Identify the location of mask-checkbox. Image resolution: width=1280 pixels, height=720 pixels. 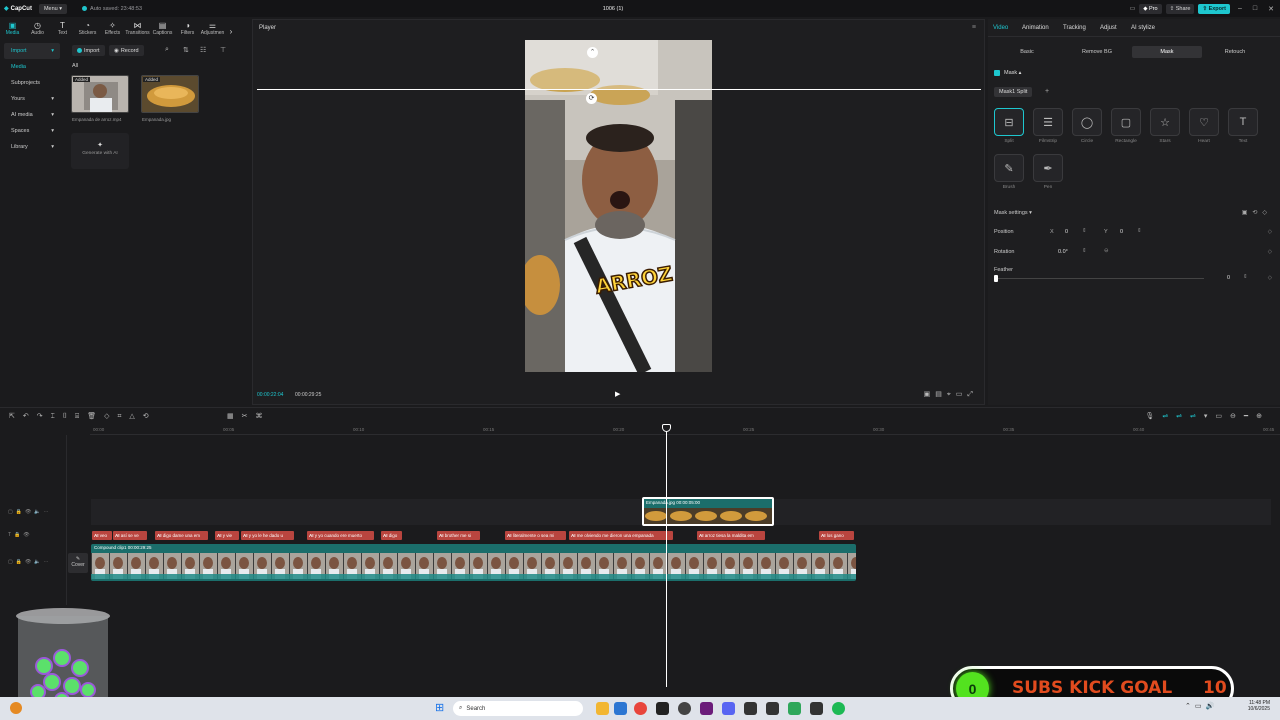
(997, 73).